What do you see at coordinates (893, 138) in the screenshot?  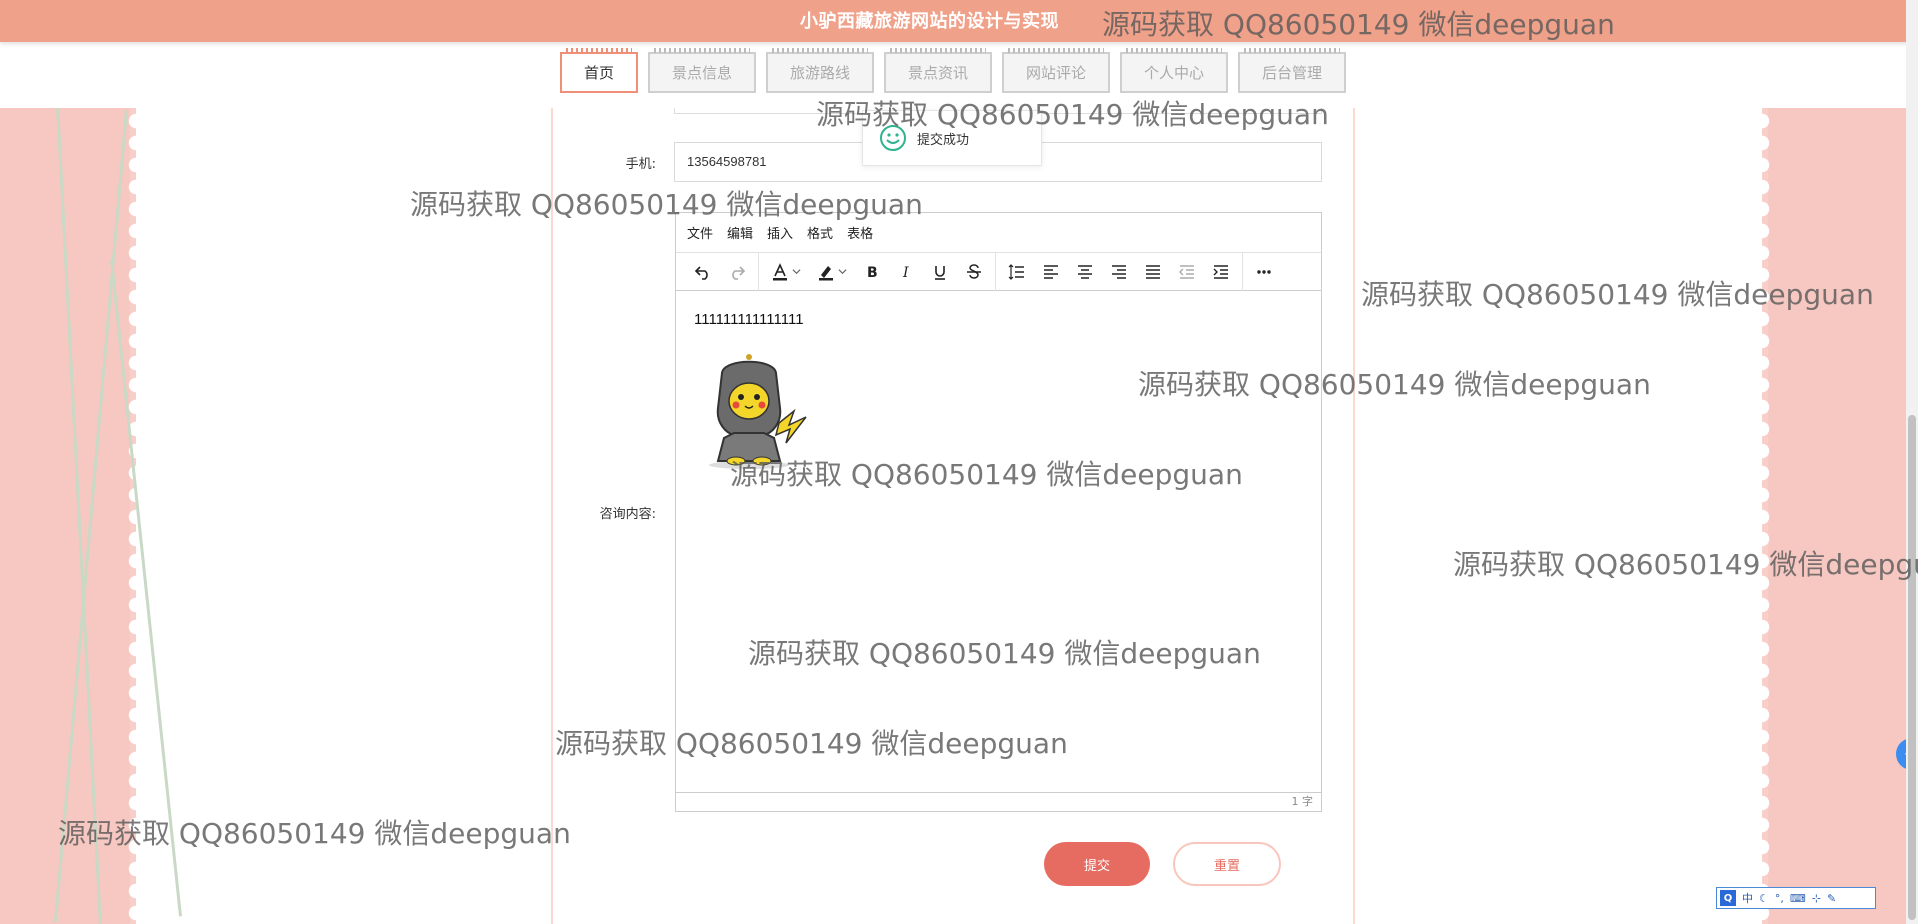 I see `smile-icon` at bounding box center [893, 138].